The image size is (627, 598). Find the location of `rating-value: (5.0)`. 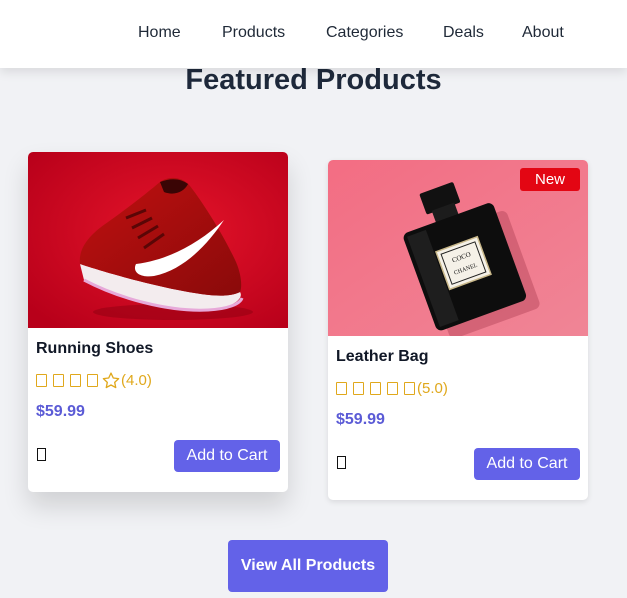

rating-value: (5.0) is located at coordinates (432, 388).